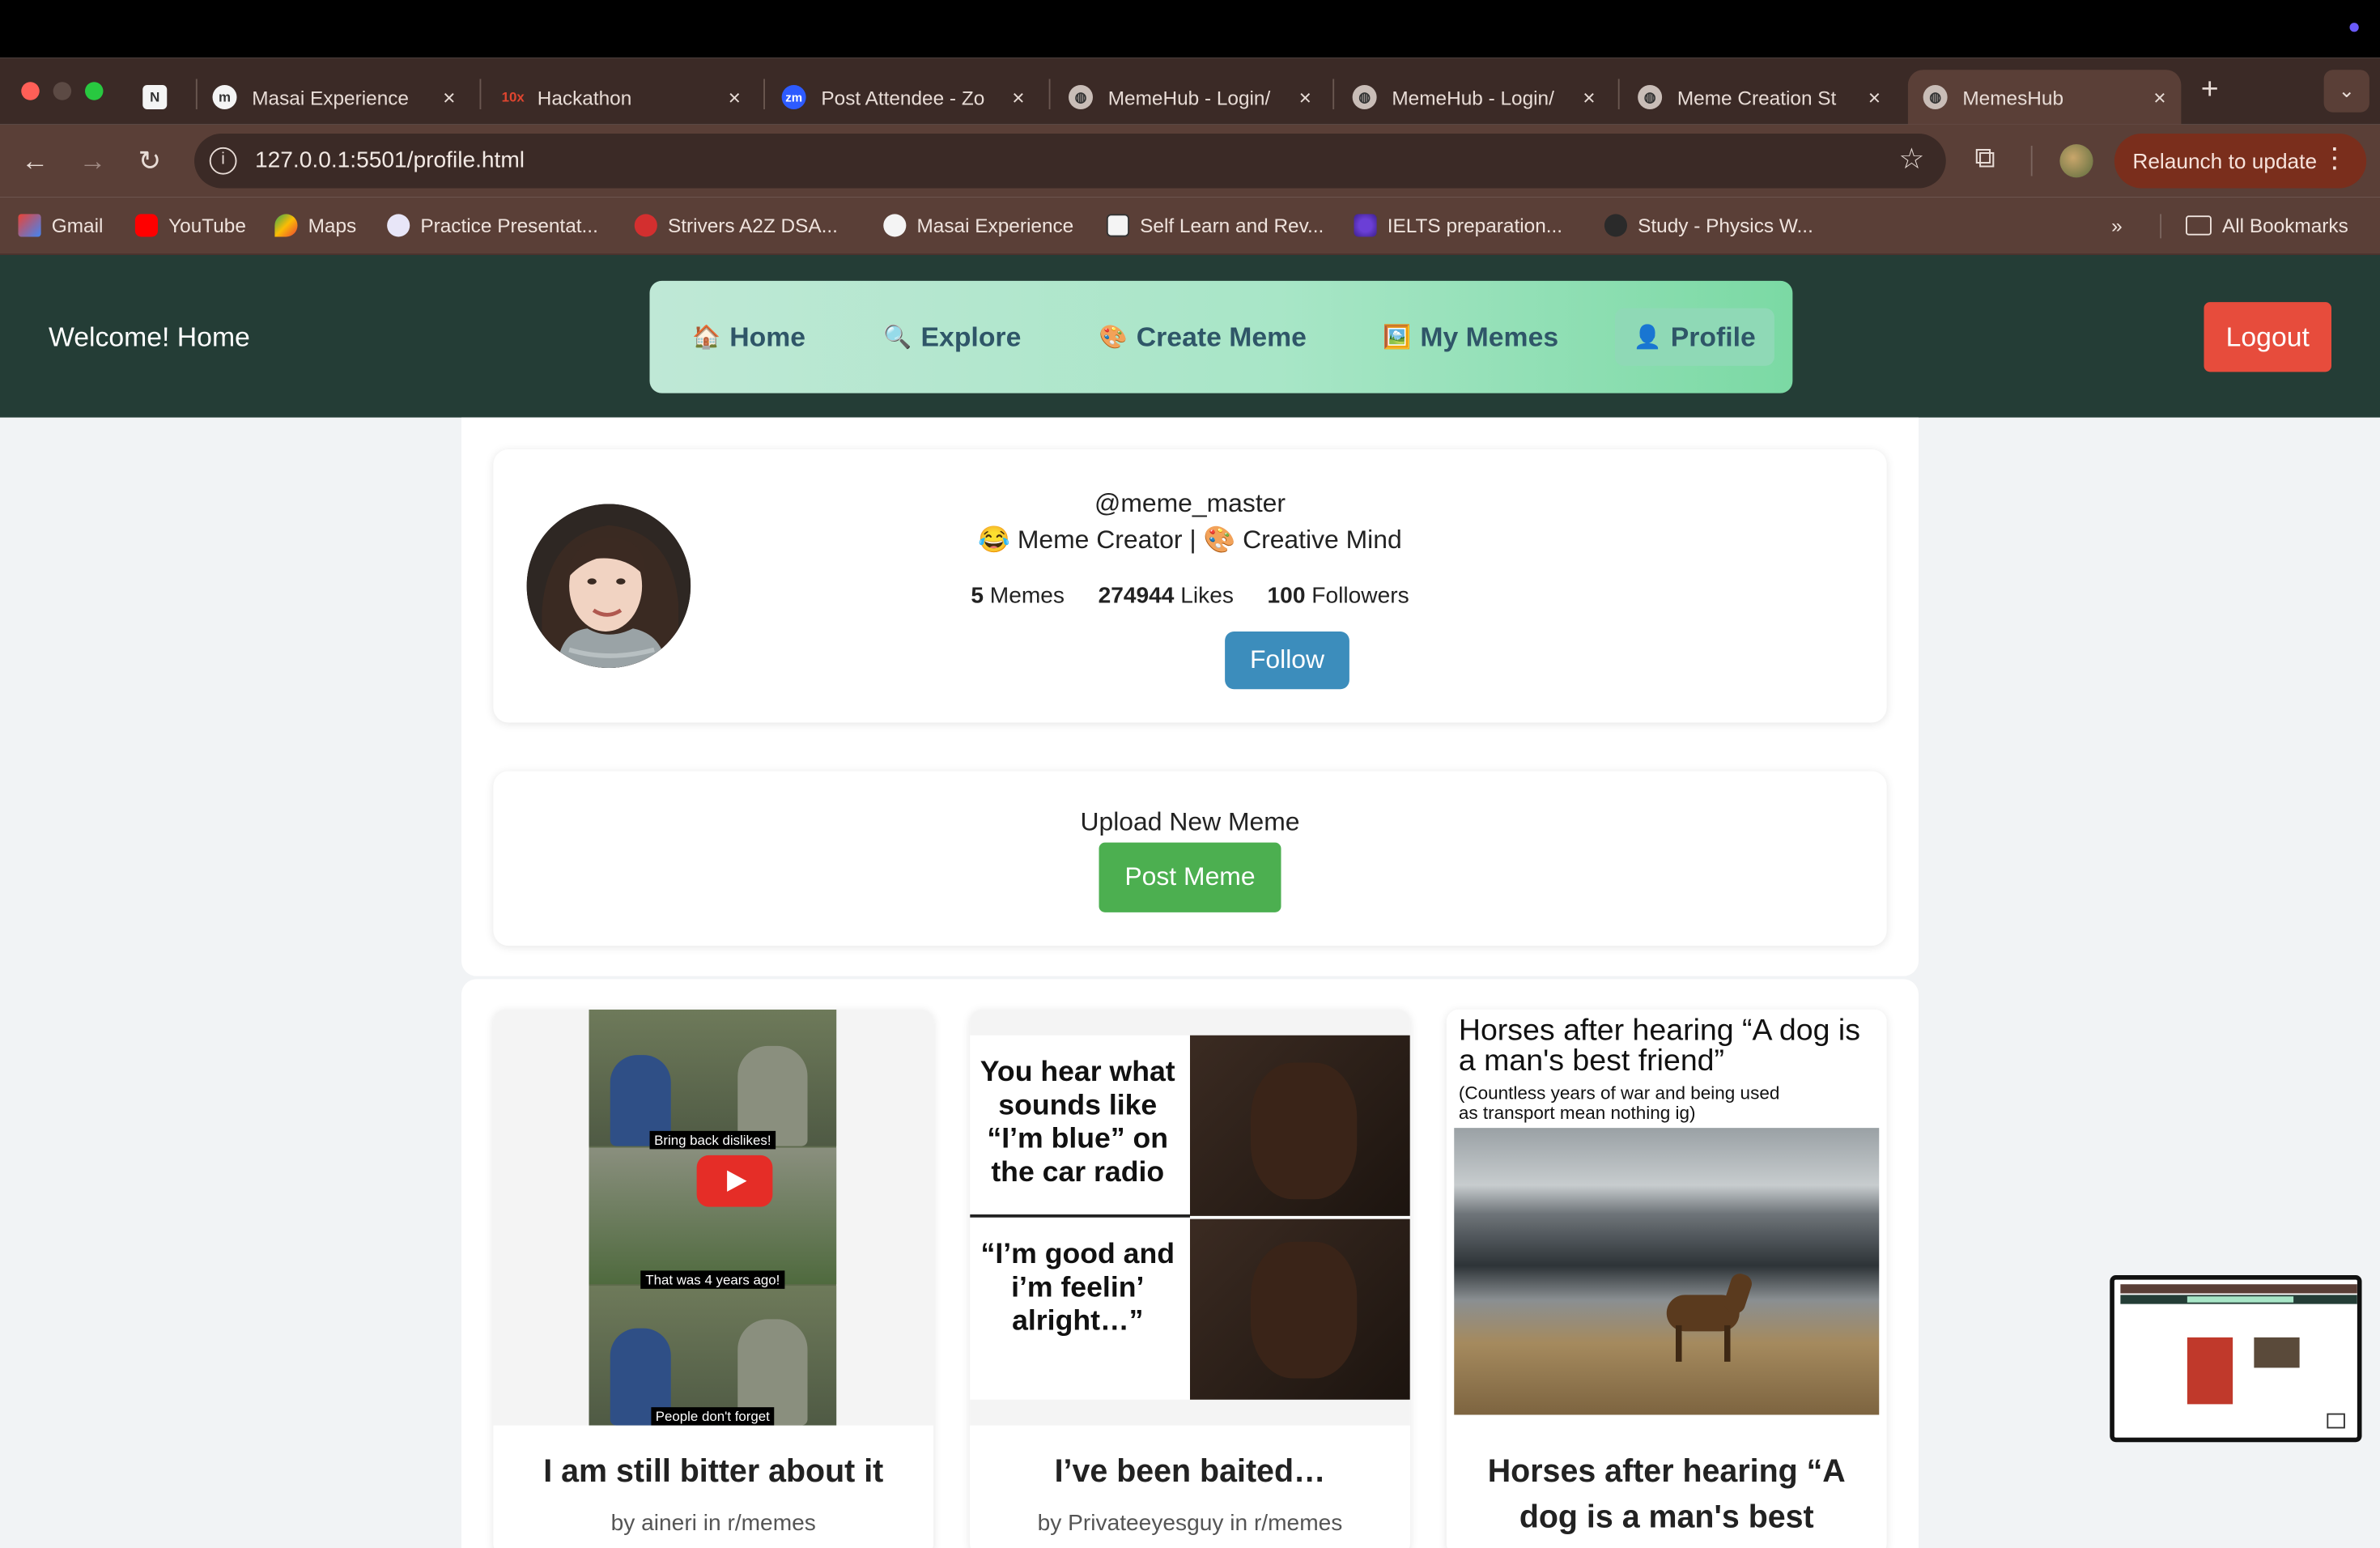 The image size is (2380, 1548). Describe the element at coordinates (1190, 540) in the screenshot. I see `profile-bio: 😂 Meme Creator | 🎨 Creative Mind` at that location.